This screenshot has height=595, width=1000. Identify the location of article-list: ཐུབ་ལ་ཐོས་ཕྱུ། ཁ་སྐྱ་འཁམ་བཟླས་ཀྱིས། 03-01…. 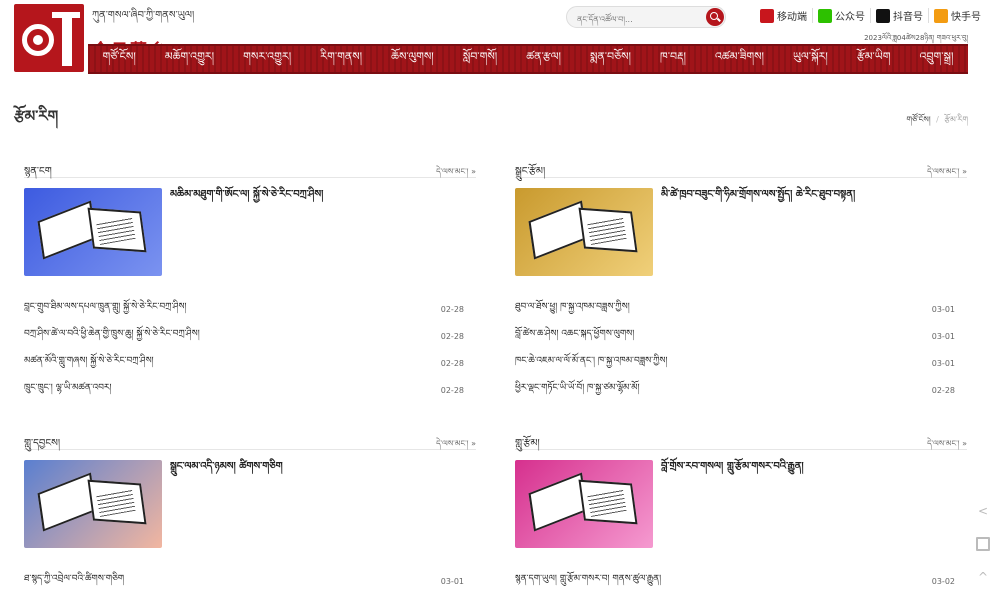
(741, 350).